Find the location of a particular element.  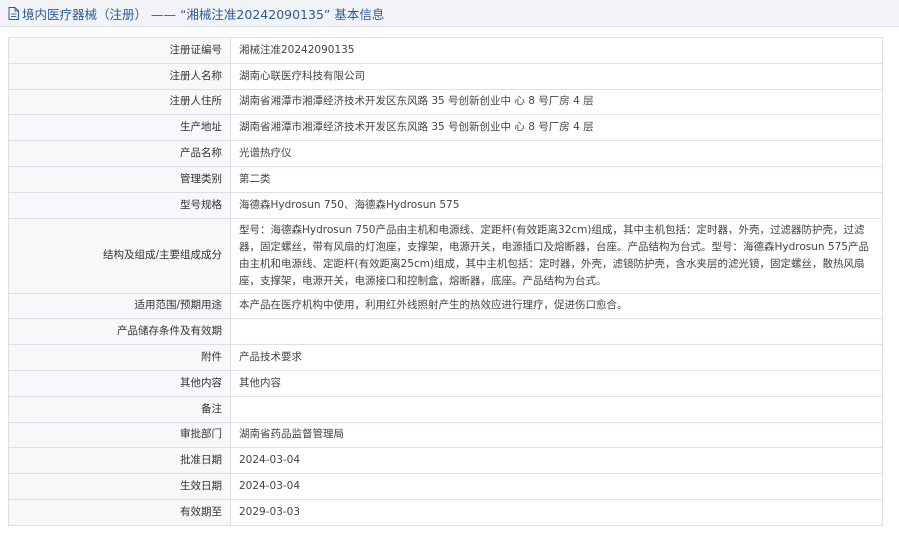

row-label: 管理类别 is located at coordinates (119, 179).